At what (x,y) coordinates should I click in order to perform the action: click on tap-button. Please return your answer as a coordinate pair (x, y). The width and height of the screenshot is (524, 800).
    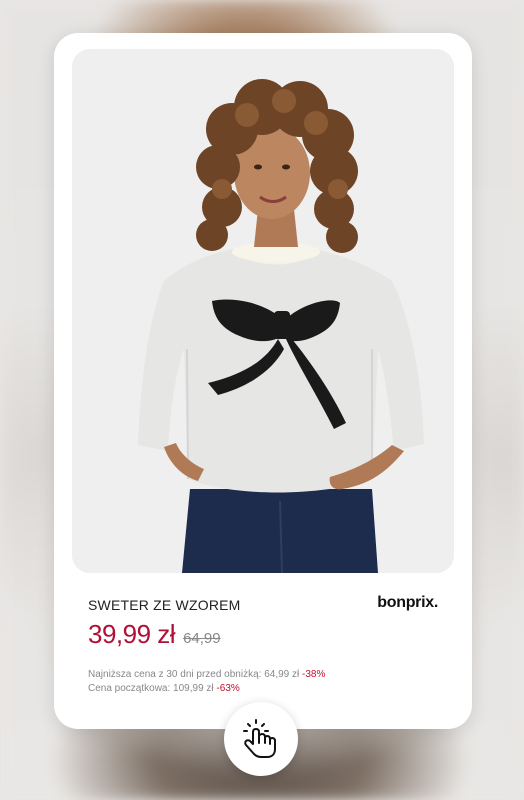
    Looking at the image, I should click on (261, 739).